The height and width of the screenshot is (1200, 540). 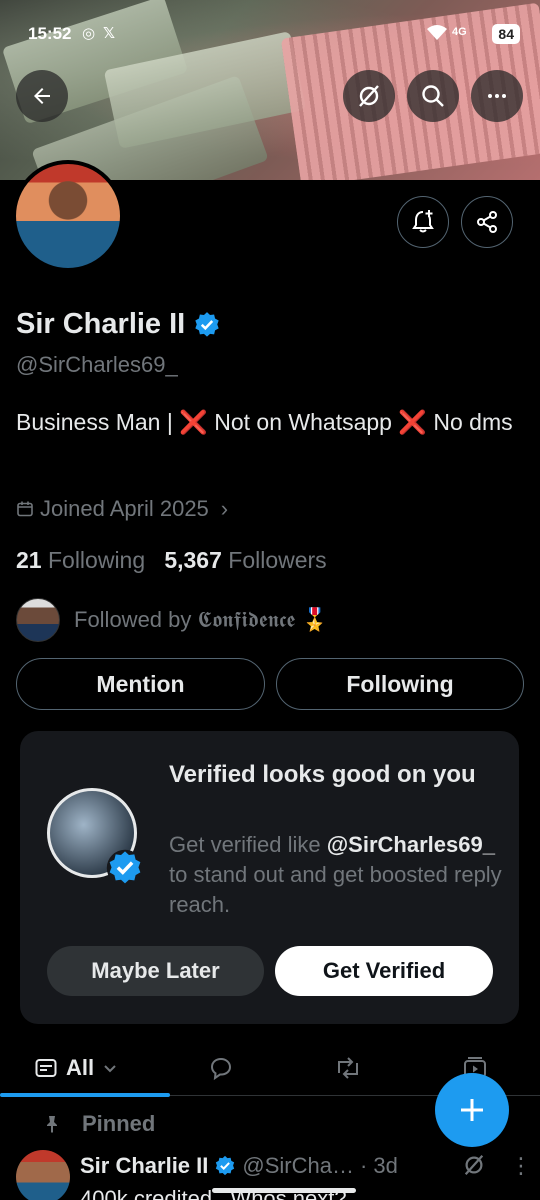 I want to click on notifications-button, so click(x=423, y=222).